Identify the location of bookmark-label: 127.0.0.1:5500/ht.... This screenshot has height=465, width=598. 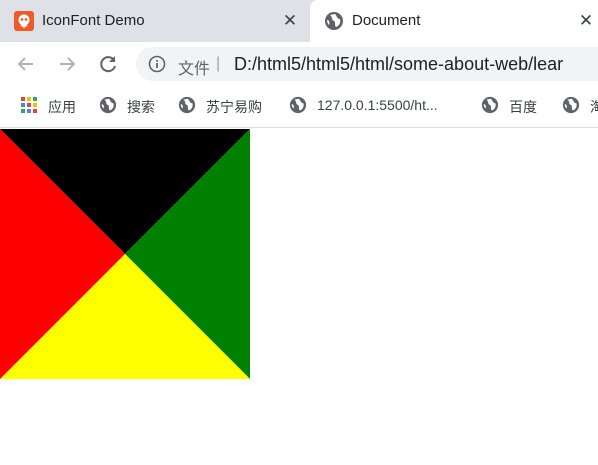
(377, 105).